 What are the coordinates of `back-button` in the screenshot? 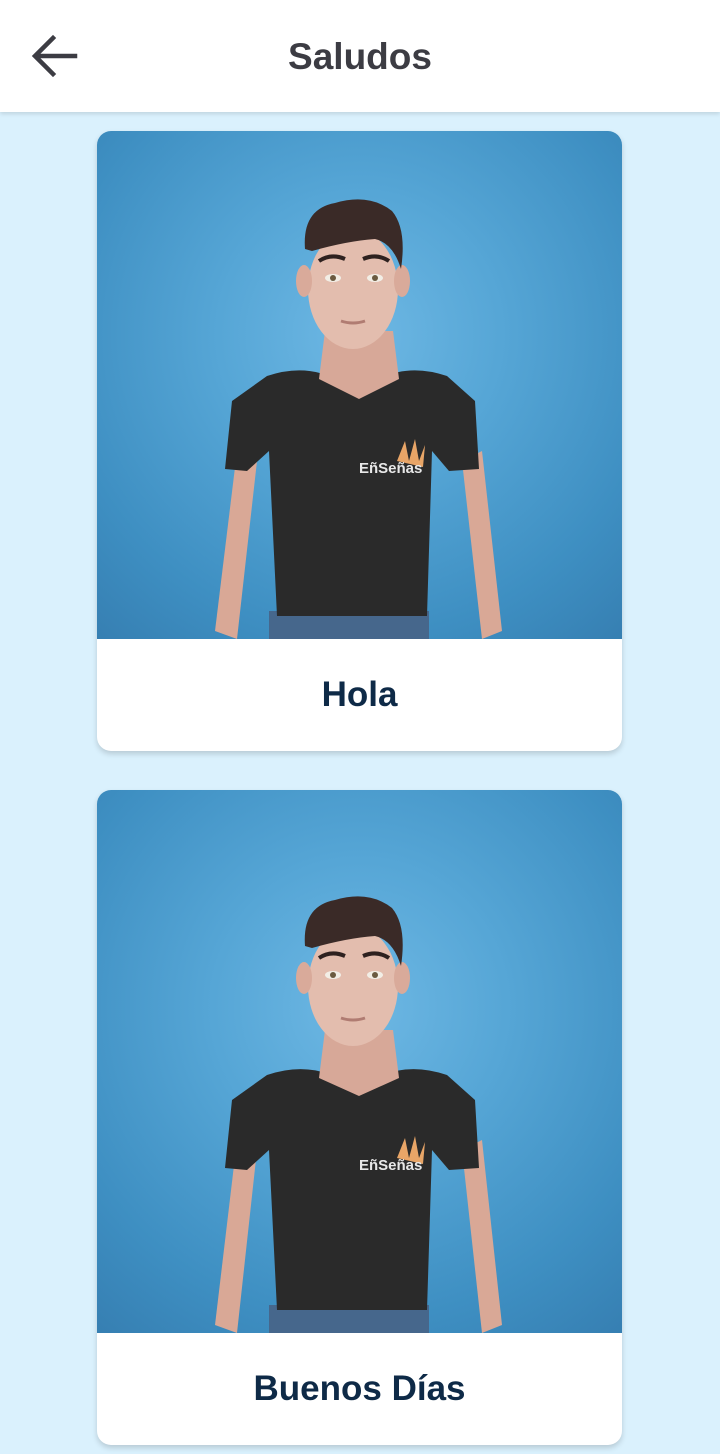 It's located at (54, 56).